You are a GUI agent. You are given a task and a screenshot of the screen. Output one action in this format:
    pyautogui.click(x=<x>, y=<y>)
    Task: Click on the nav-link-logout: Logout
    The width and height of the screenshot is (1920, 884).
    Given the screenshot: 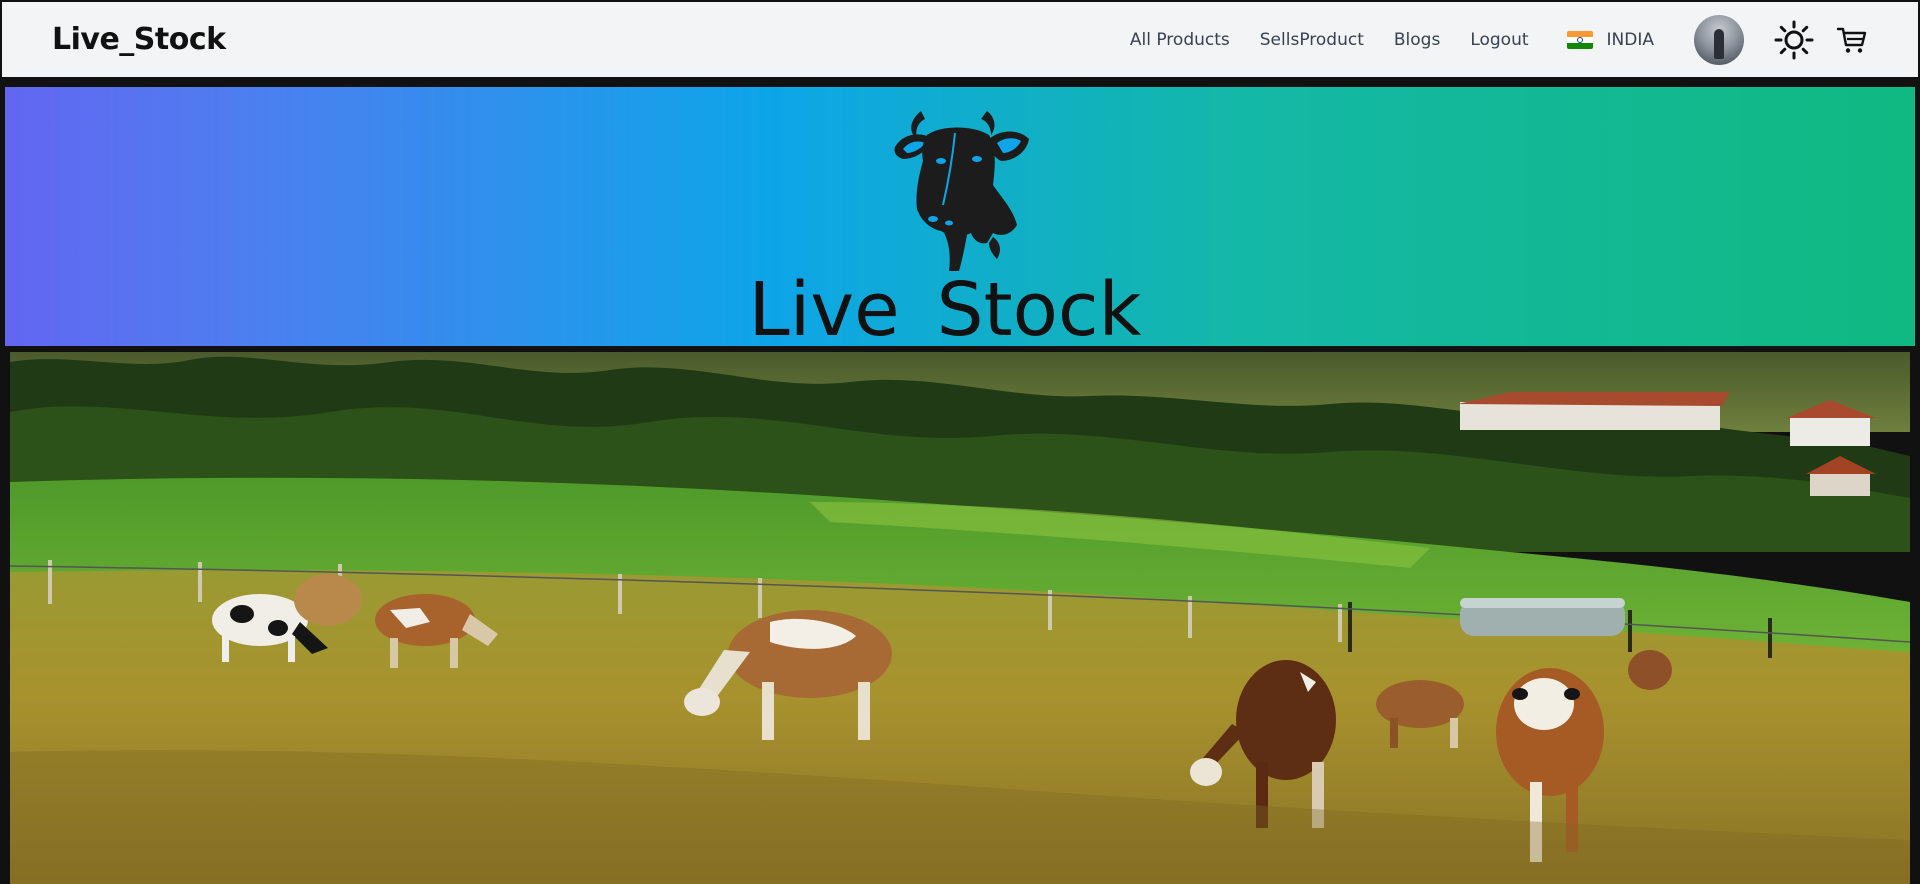 What is the action you would take?
    pyautogui.click(x=1499, y=40)
    